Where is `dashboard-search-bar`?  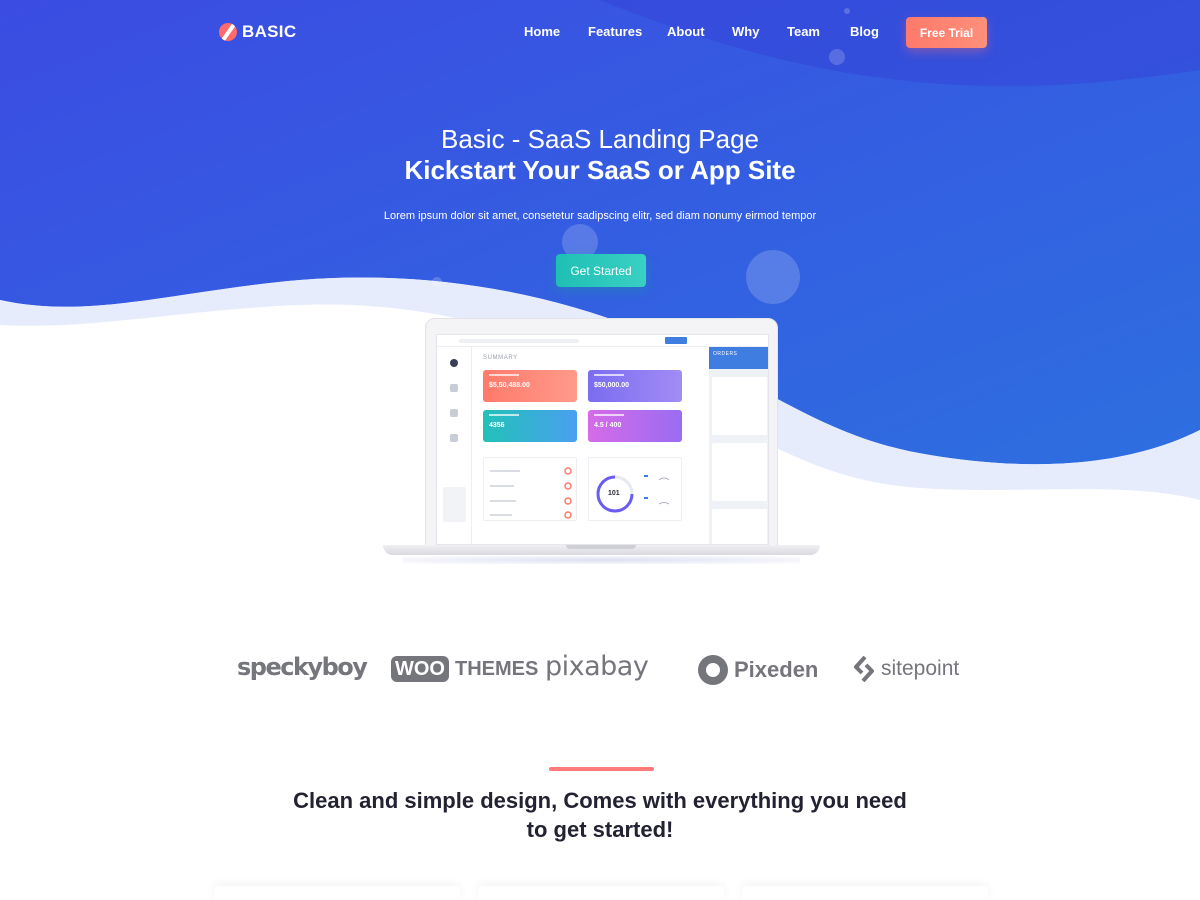
dashboard-search-bar is located at coordinates (519, 341).